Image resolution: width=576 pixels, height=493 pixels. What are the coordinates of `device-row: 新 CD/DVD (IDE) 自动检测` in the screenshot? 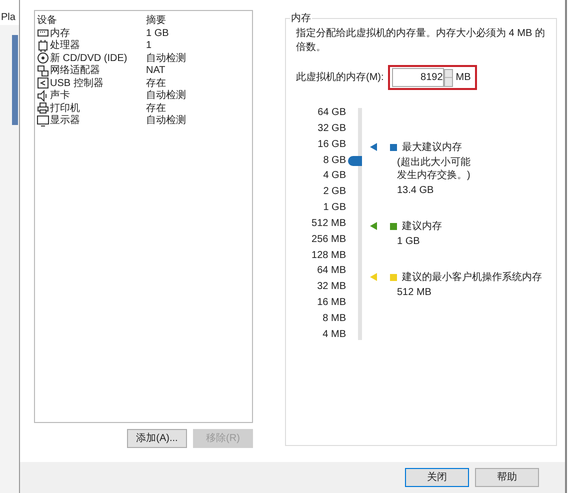 It's located at (143, 58).